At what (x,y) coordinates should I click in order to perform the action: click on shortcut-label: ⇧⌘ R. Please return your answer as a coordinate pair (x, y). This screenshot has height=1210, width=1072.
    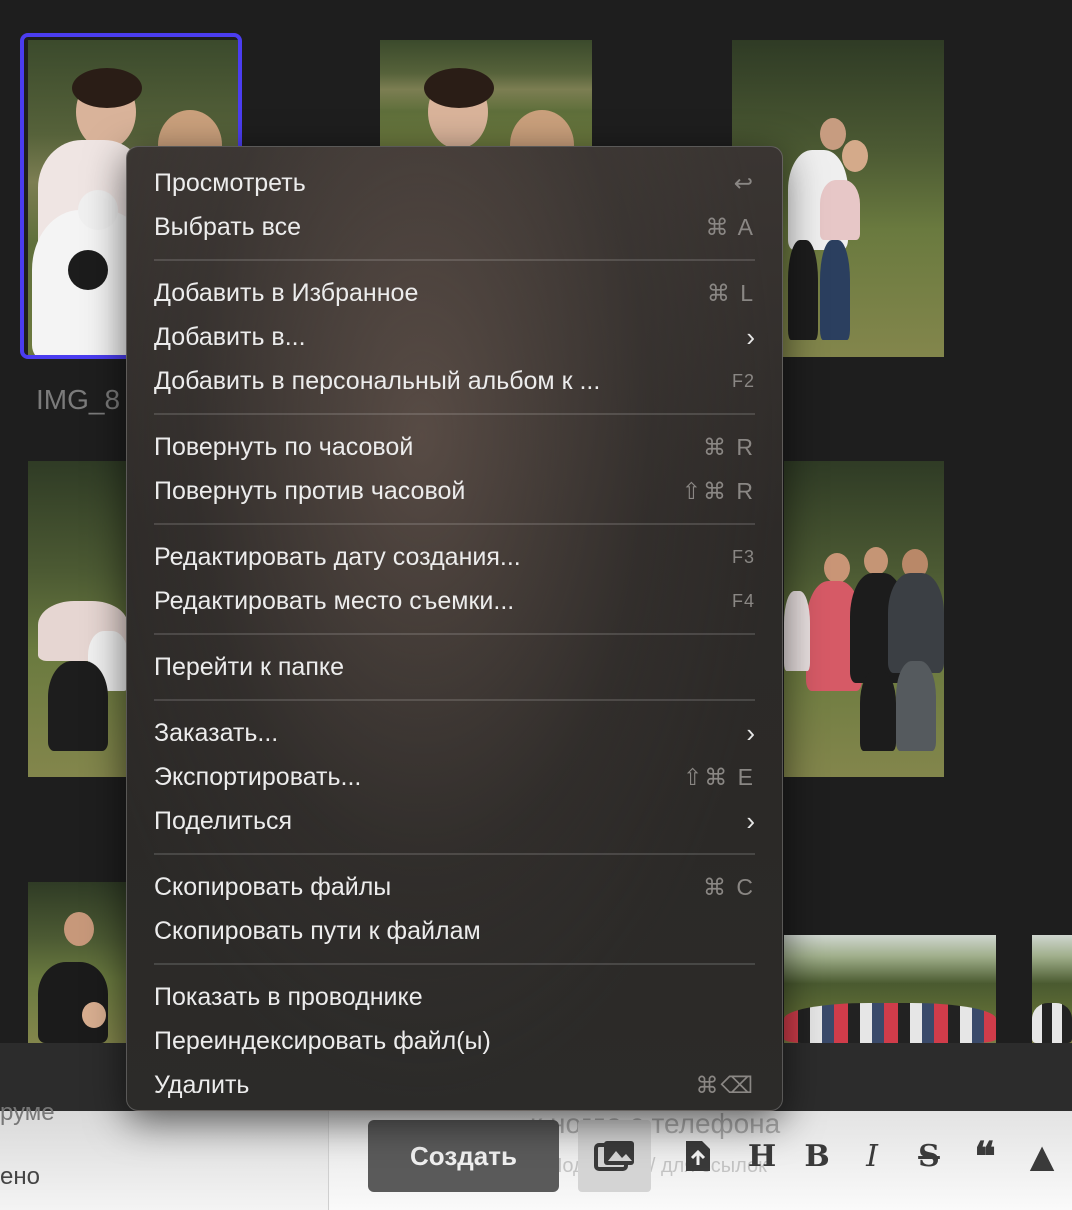
    Looking at the image, I should click on (718, 490).